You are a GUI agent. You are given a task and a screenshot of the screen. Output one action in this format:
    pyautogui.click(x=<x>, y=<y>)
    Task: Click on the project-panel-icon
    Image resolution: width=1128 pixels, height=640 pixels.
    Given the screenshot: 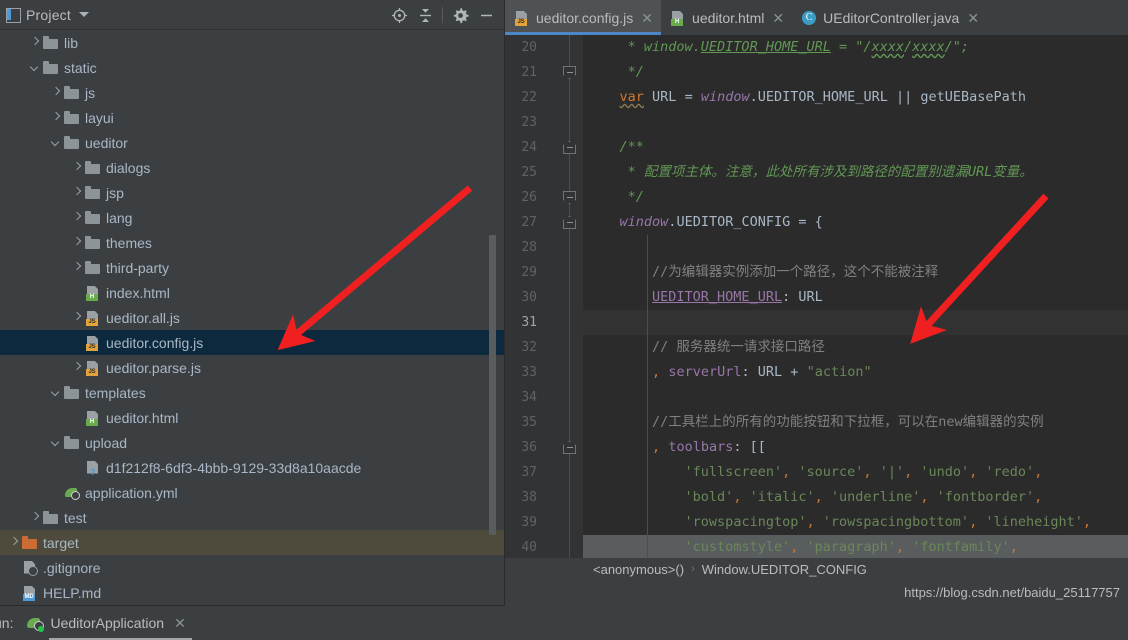 What is the action you would take?
    pyautogui.click(x=13, y=15)
    